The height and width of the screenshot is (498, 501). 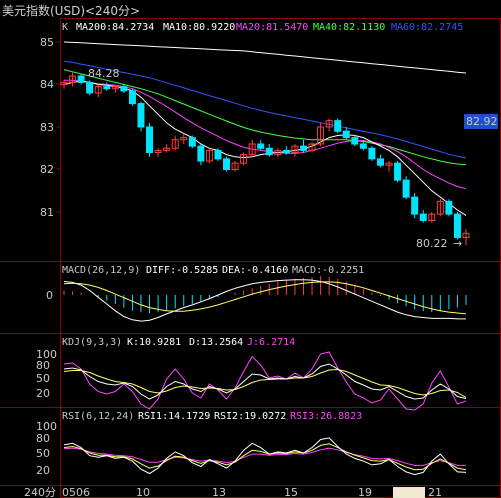 What do you see at coordinates (182, 270) in the screenshot?
I see `macd-diff: DIFF:-0.5285` at bounding box center [182, 270].